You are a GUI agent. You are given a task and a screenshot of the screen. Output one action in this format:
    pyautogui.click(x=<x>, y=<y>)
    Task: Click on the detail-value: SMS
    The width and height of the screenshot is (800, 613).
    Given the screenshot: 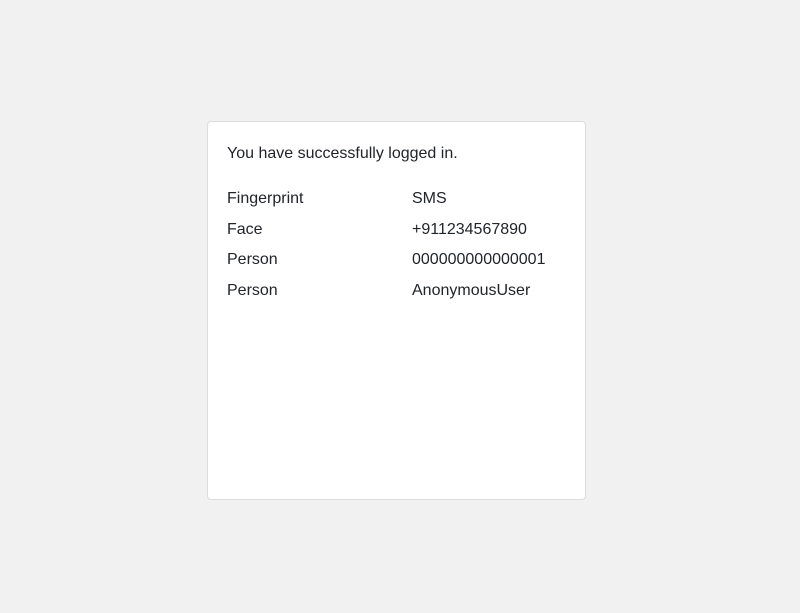 What is the action you would take?
    pyautogui.click(x=429, y=198)
    